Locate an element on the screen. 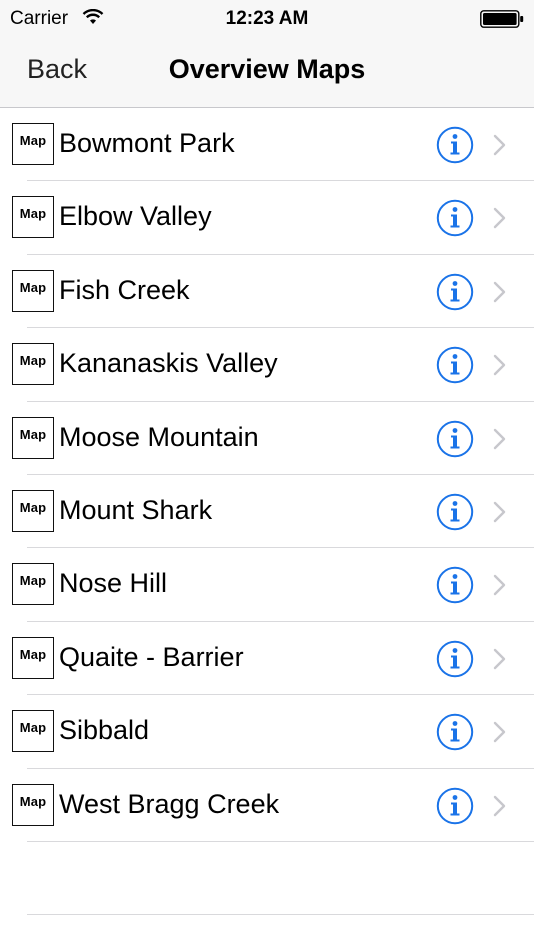 This screenshot has height=950, width=534. list-item: Map Sibbald is located at coordinates (267, 732).